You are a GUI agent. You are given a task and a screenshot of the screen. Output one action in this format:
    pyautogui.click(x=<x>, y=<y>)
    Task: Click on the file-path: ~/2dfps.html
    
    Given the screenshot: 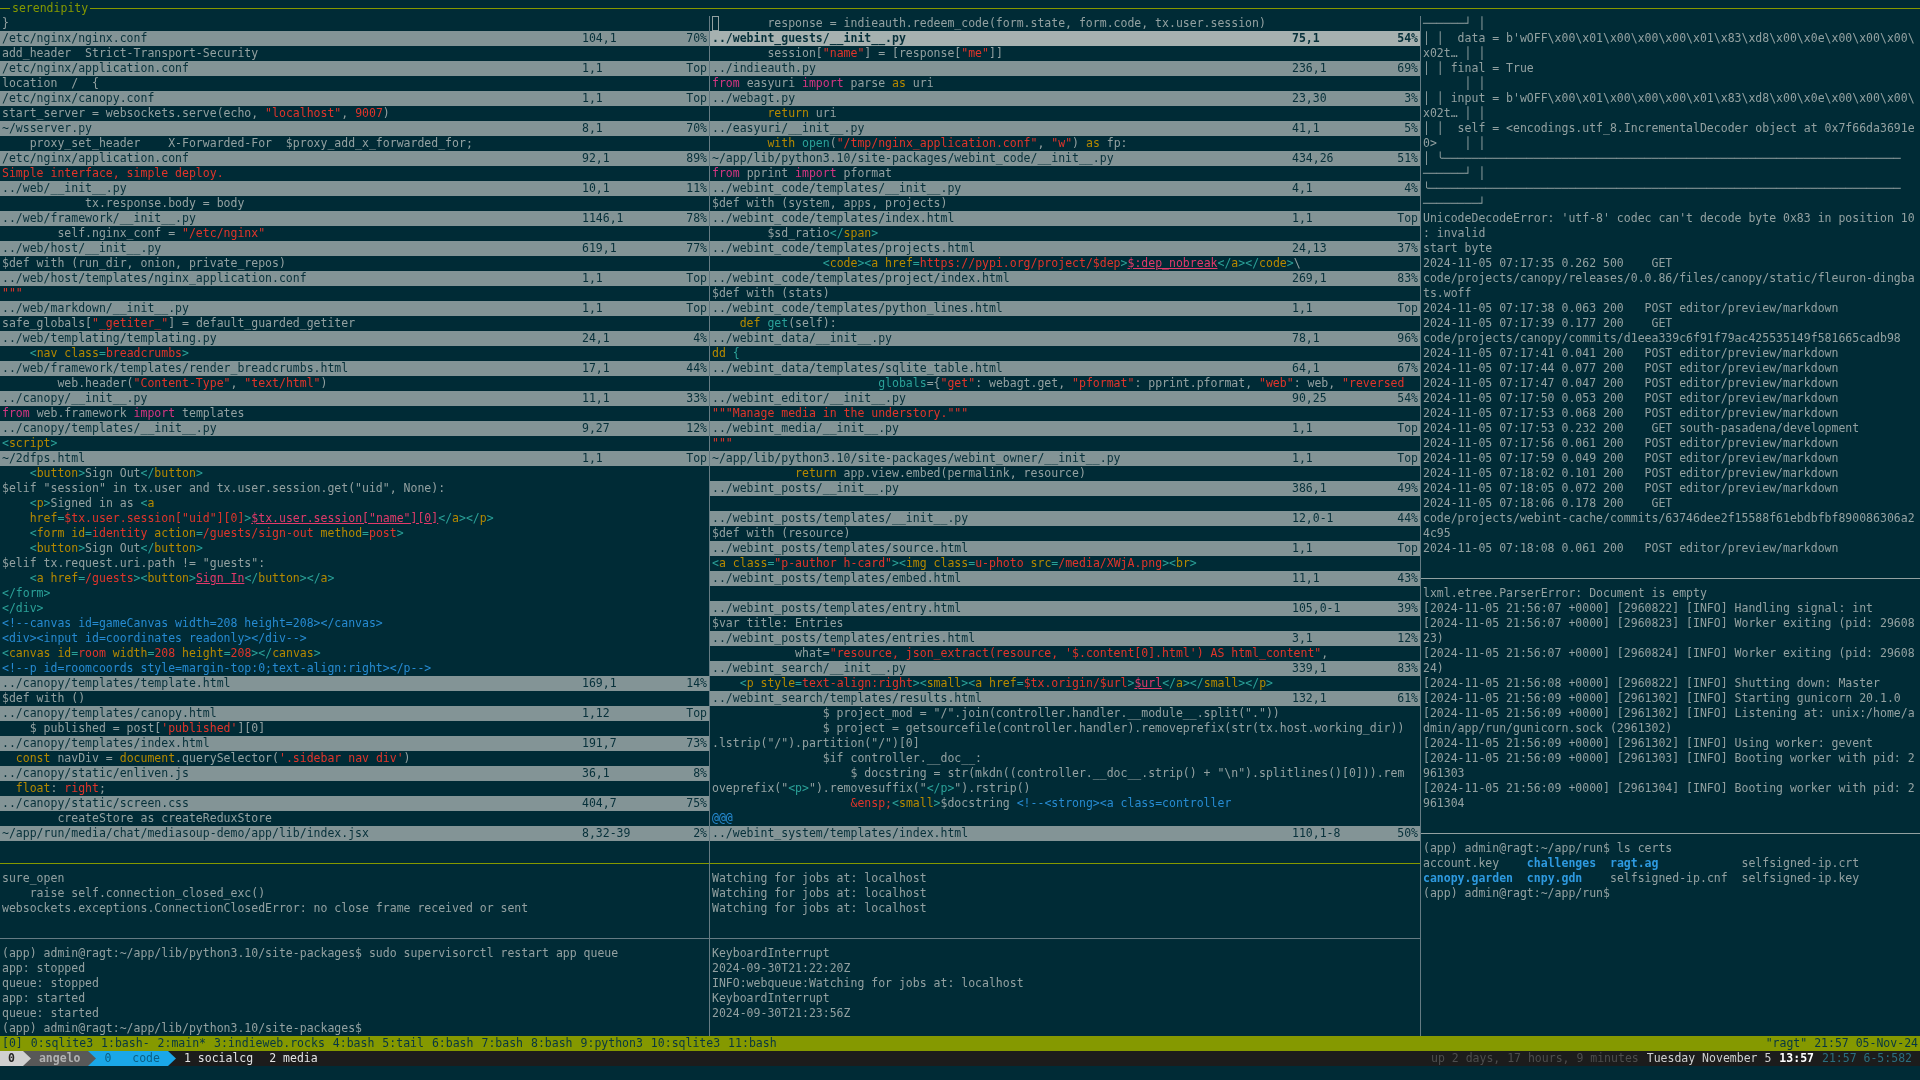 What is the action you would take?
    pyautogui.click(x=44, y=458)
    